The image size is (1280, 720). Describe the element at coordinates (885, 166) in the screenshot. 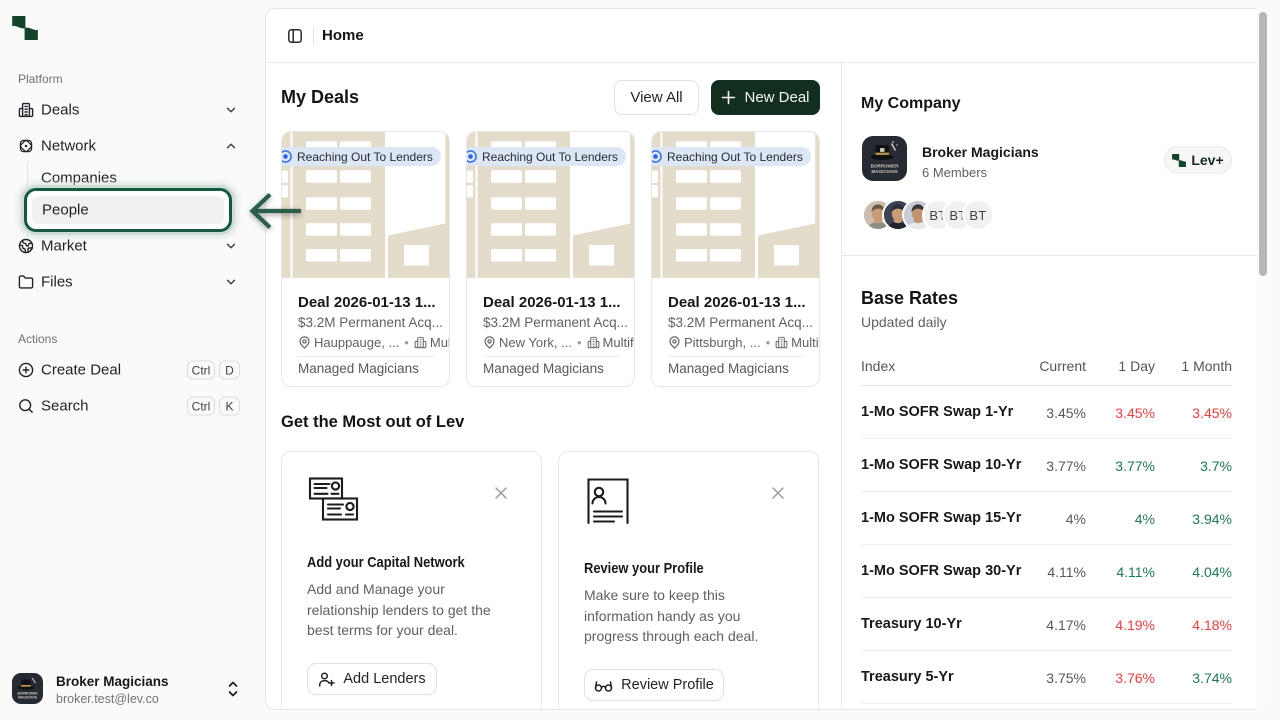

I see `svg-text: BORROWER` at that location.